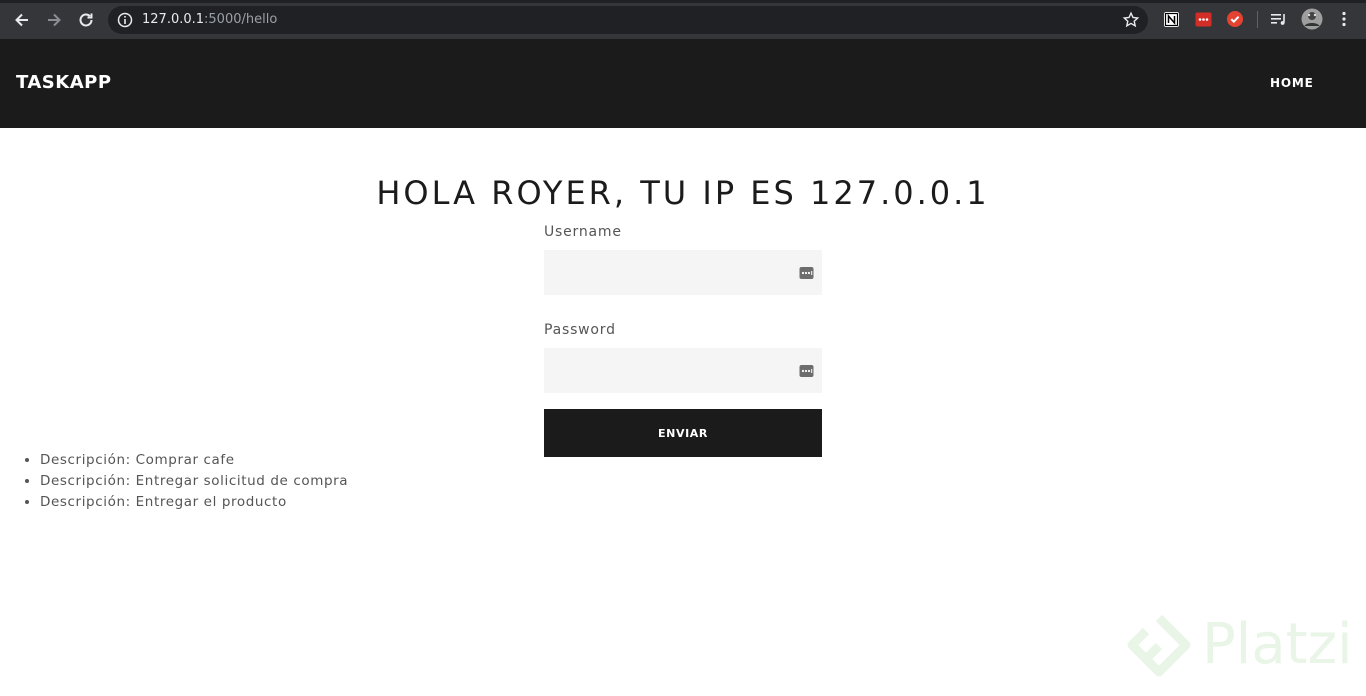 This screenshot has width=1366, height=696. I want to click on lastpass-extension-icon, so click(1203, 19).